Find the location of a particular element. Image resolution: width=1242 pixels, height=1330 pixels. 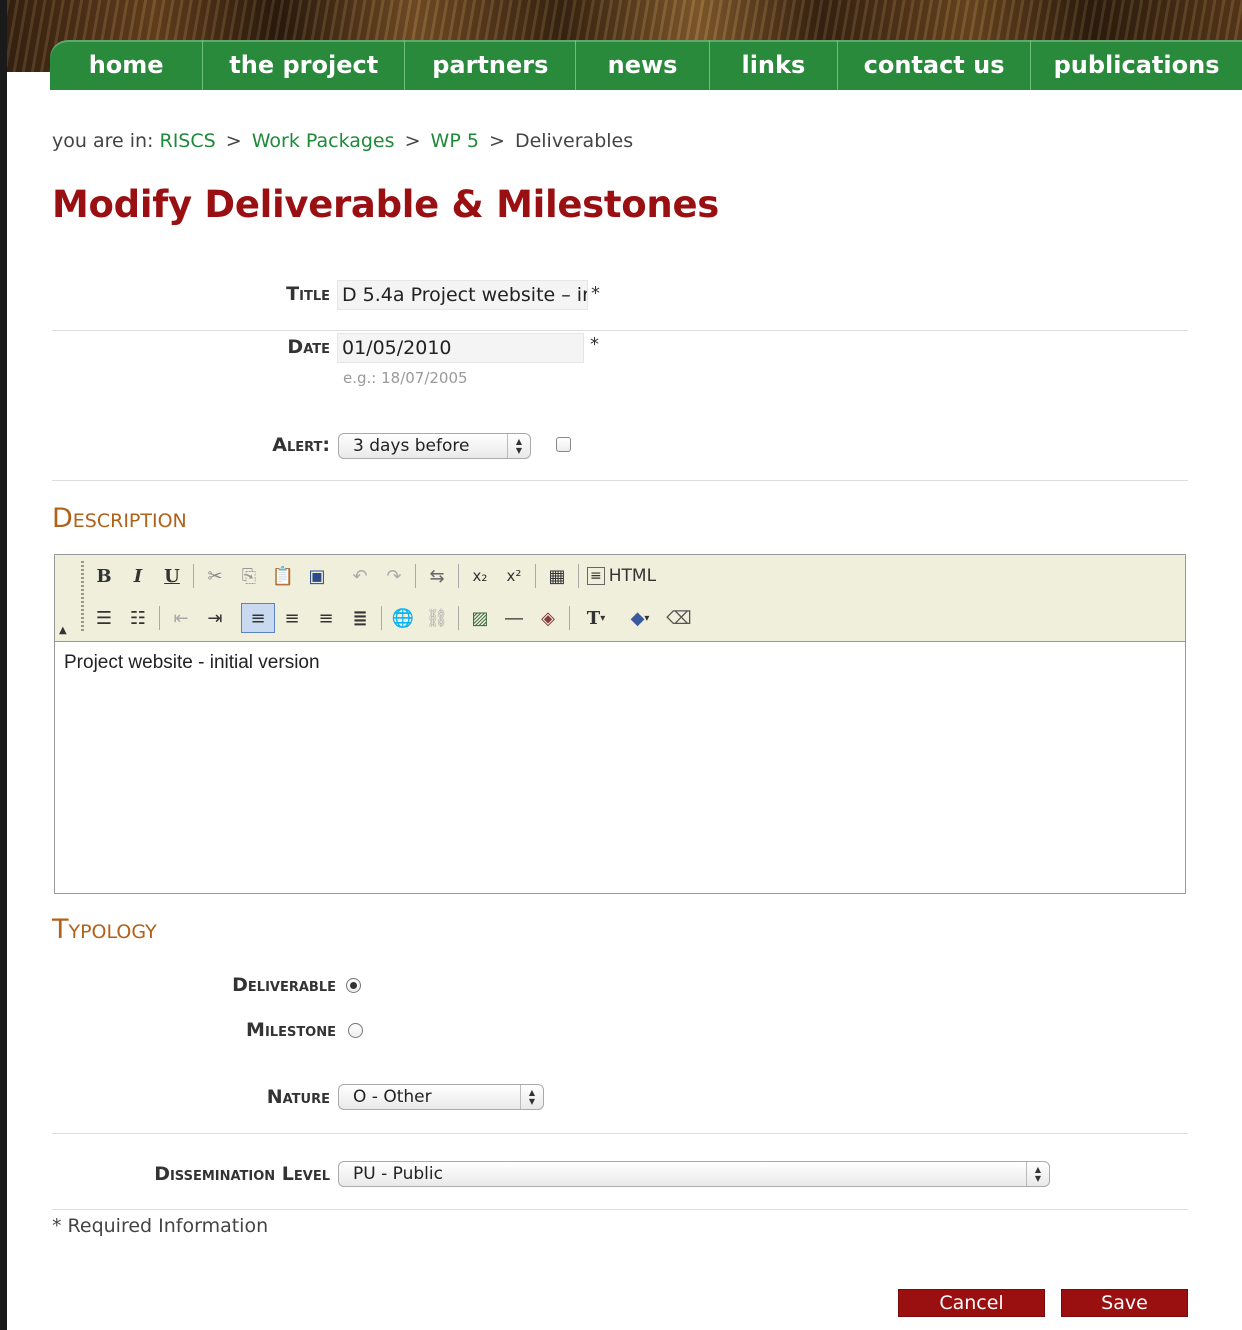

dissemination-select: PU - Public ▲ ▼ is located at coordinates (694, 1174).